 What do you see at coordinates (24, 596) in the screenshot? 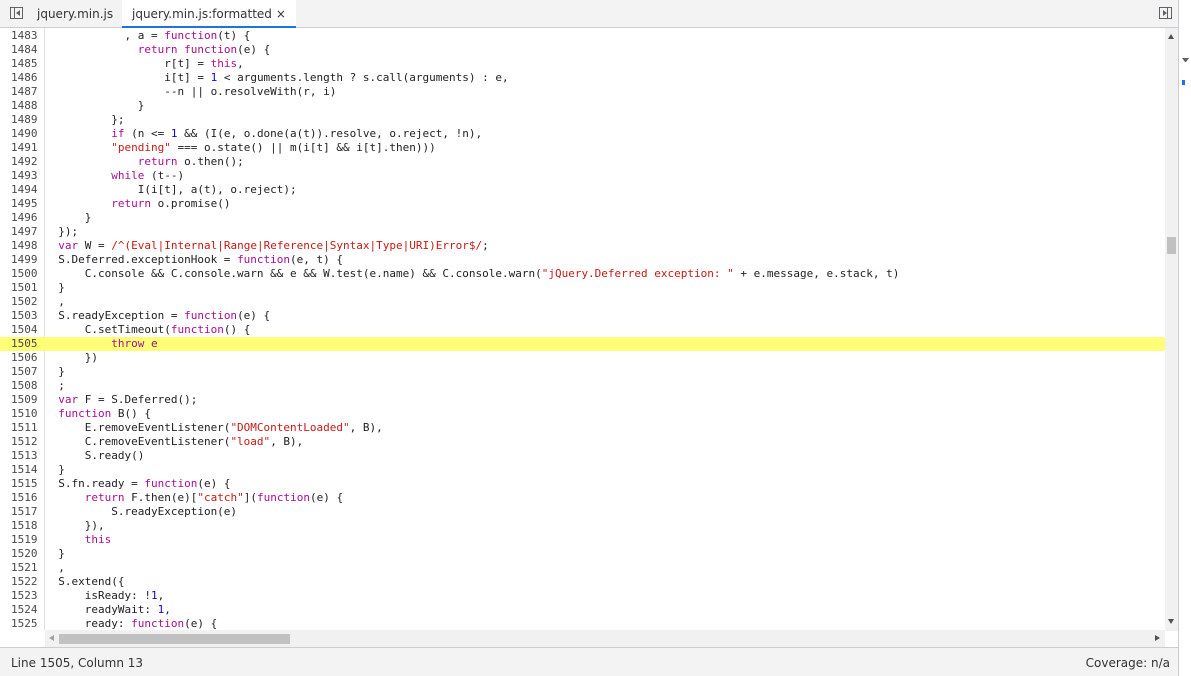
I see `line-number: 1523` at bounding box center [24, 596].